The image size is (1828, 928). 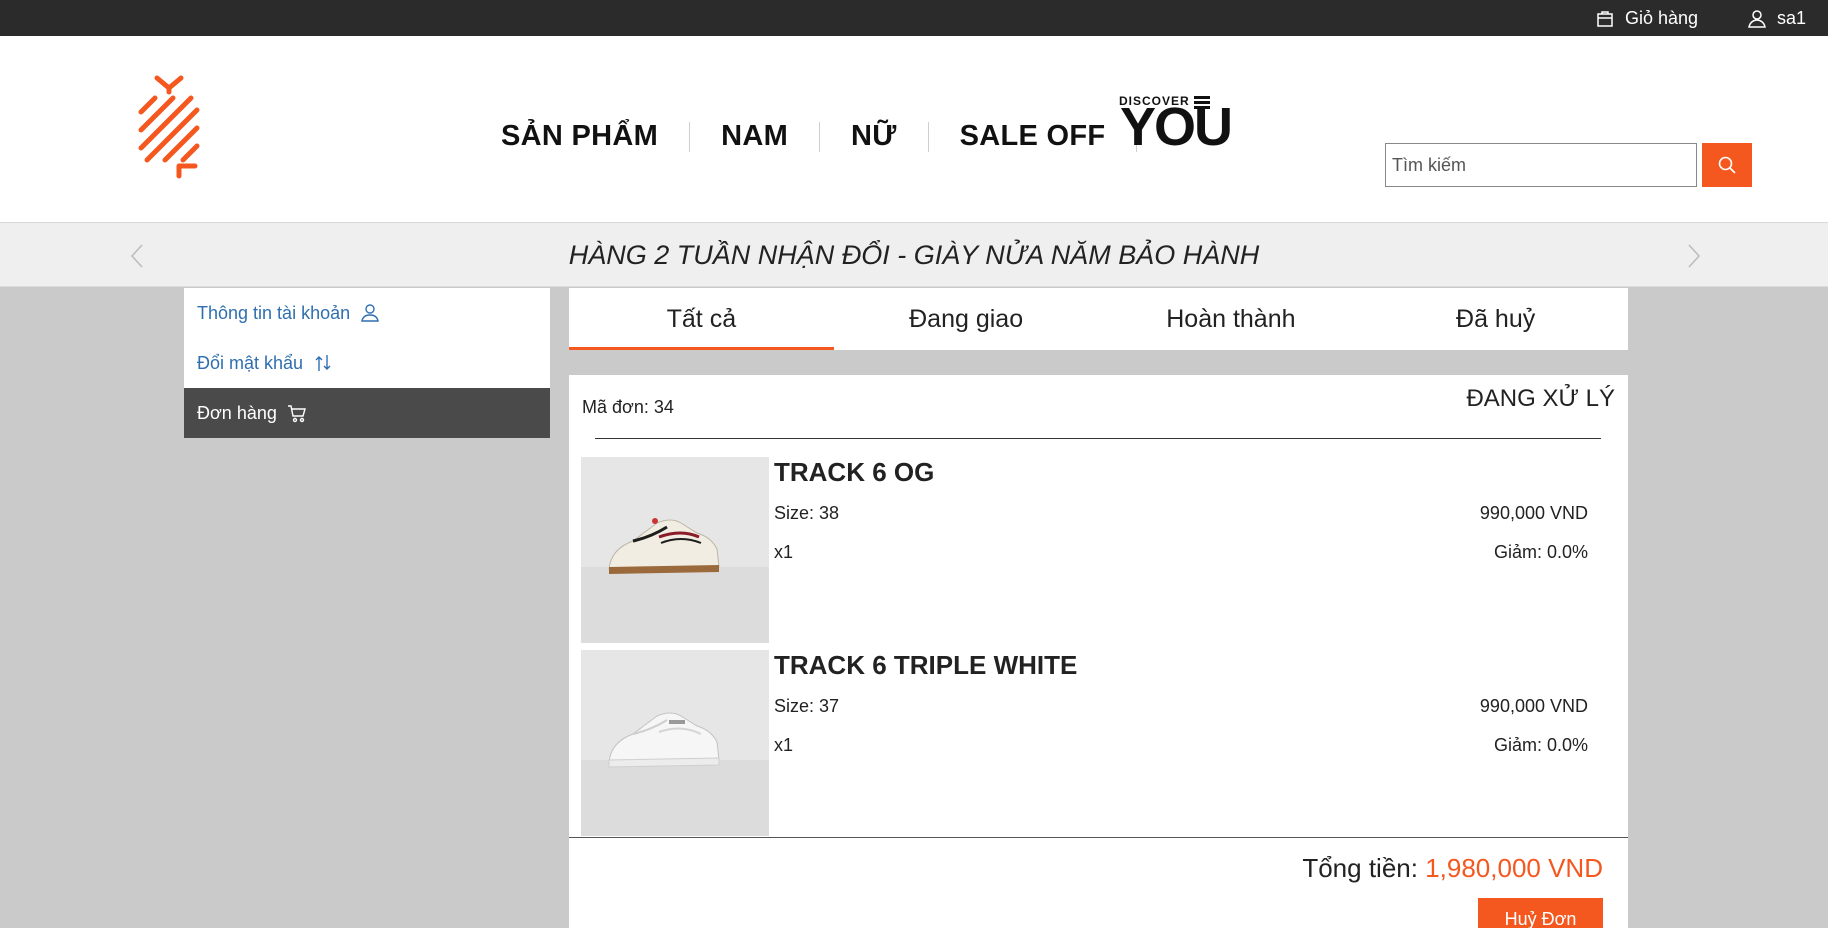 I want to click on search-icon, so click(x=1727, y=165).